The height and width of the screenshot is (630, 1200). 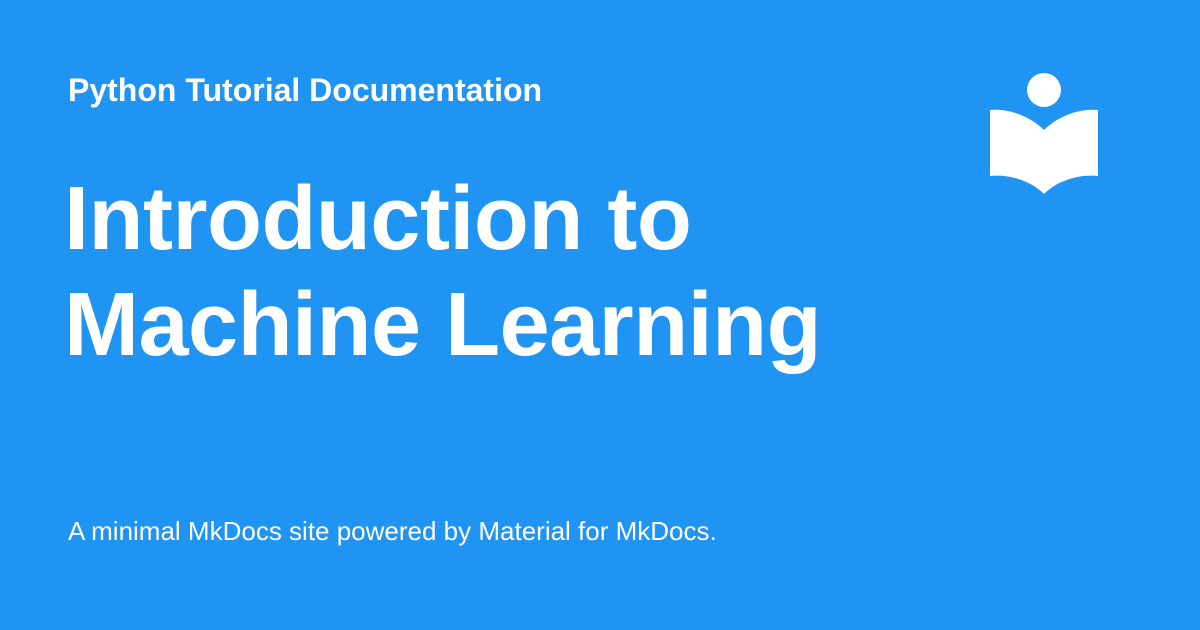 What do you see at coordinates (305, 90) in the screenshot?
I see `site-name: Python Tutorial Documentation` at bounding box center [305, 90].